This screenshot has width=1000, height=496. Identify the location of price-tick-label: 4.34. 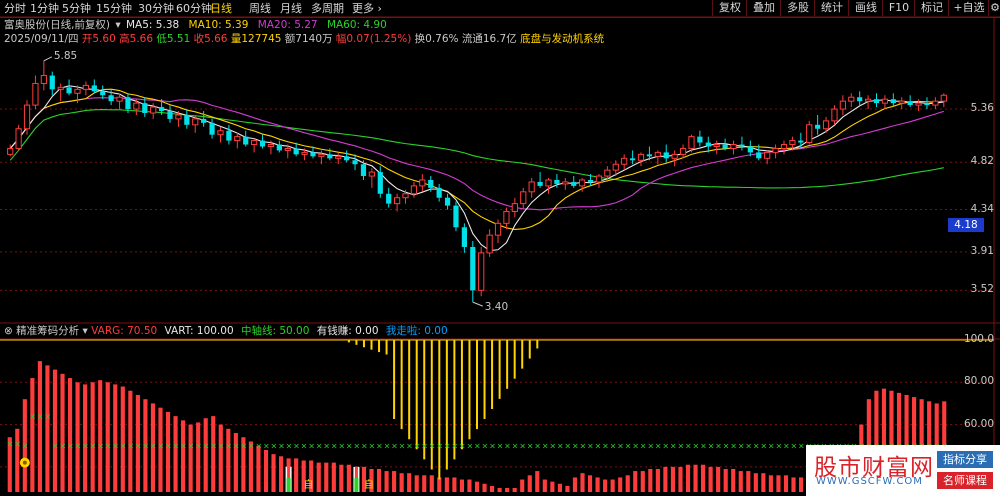
(982, 208).